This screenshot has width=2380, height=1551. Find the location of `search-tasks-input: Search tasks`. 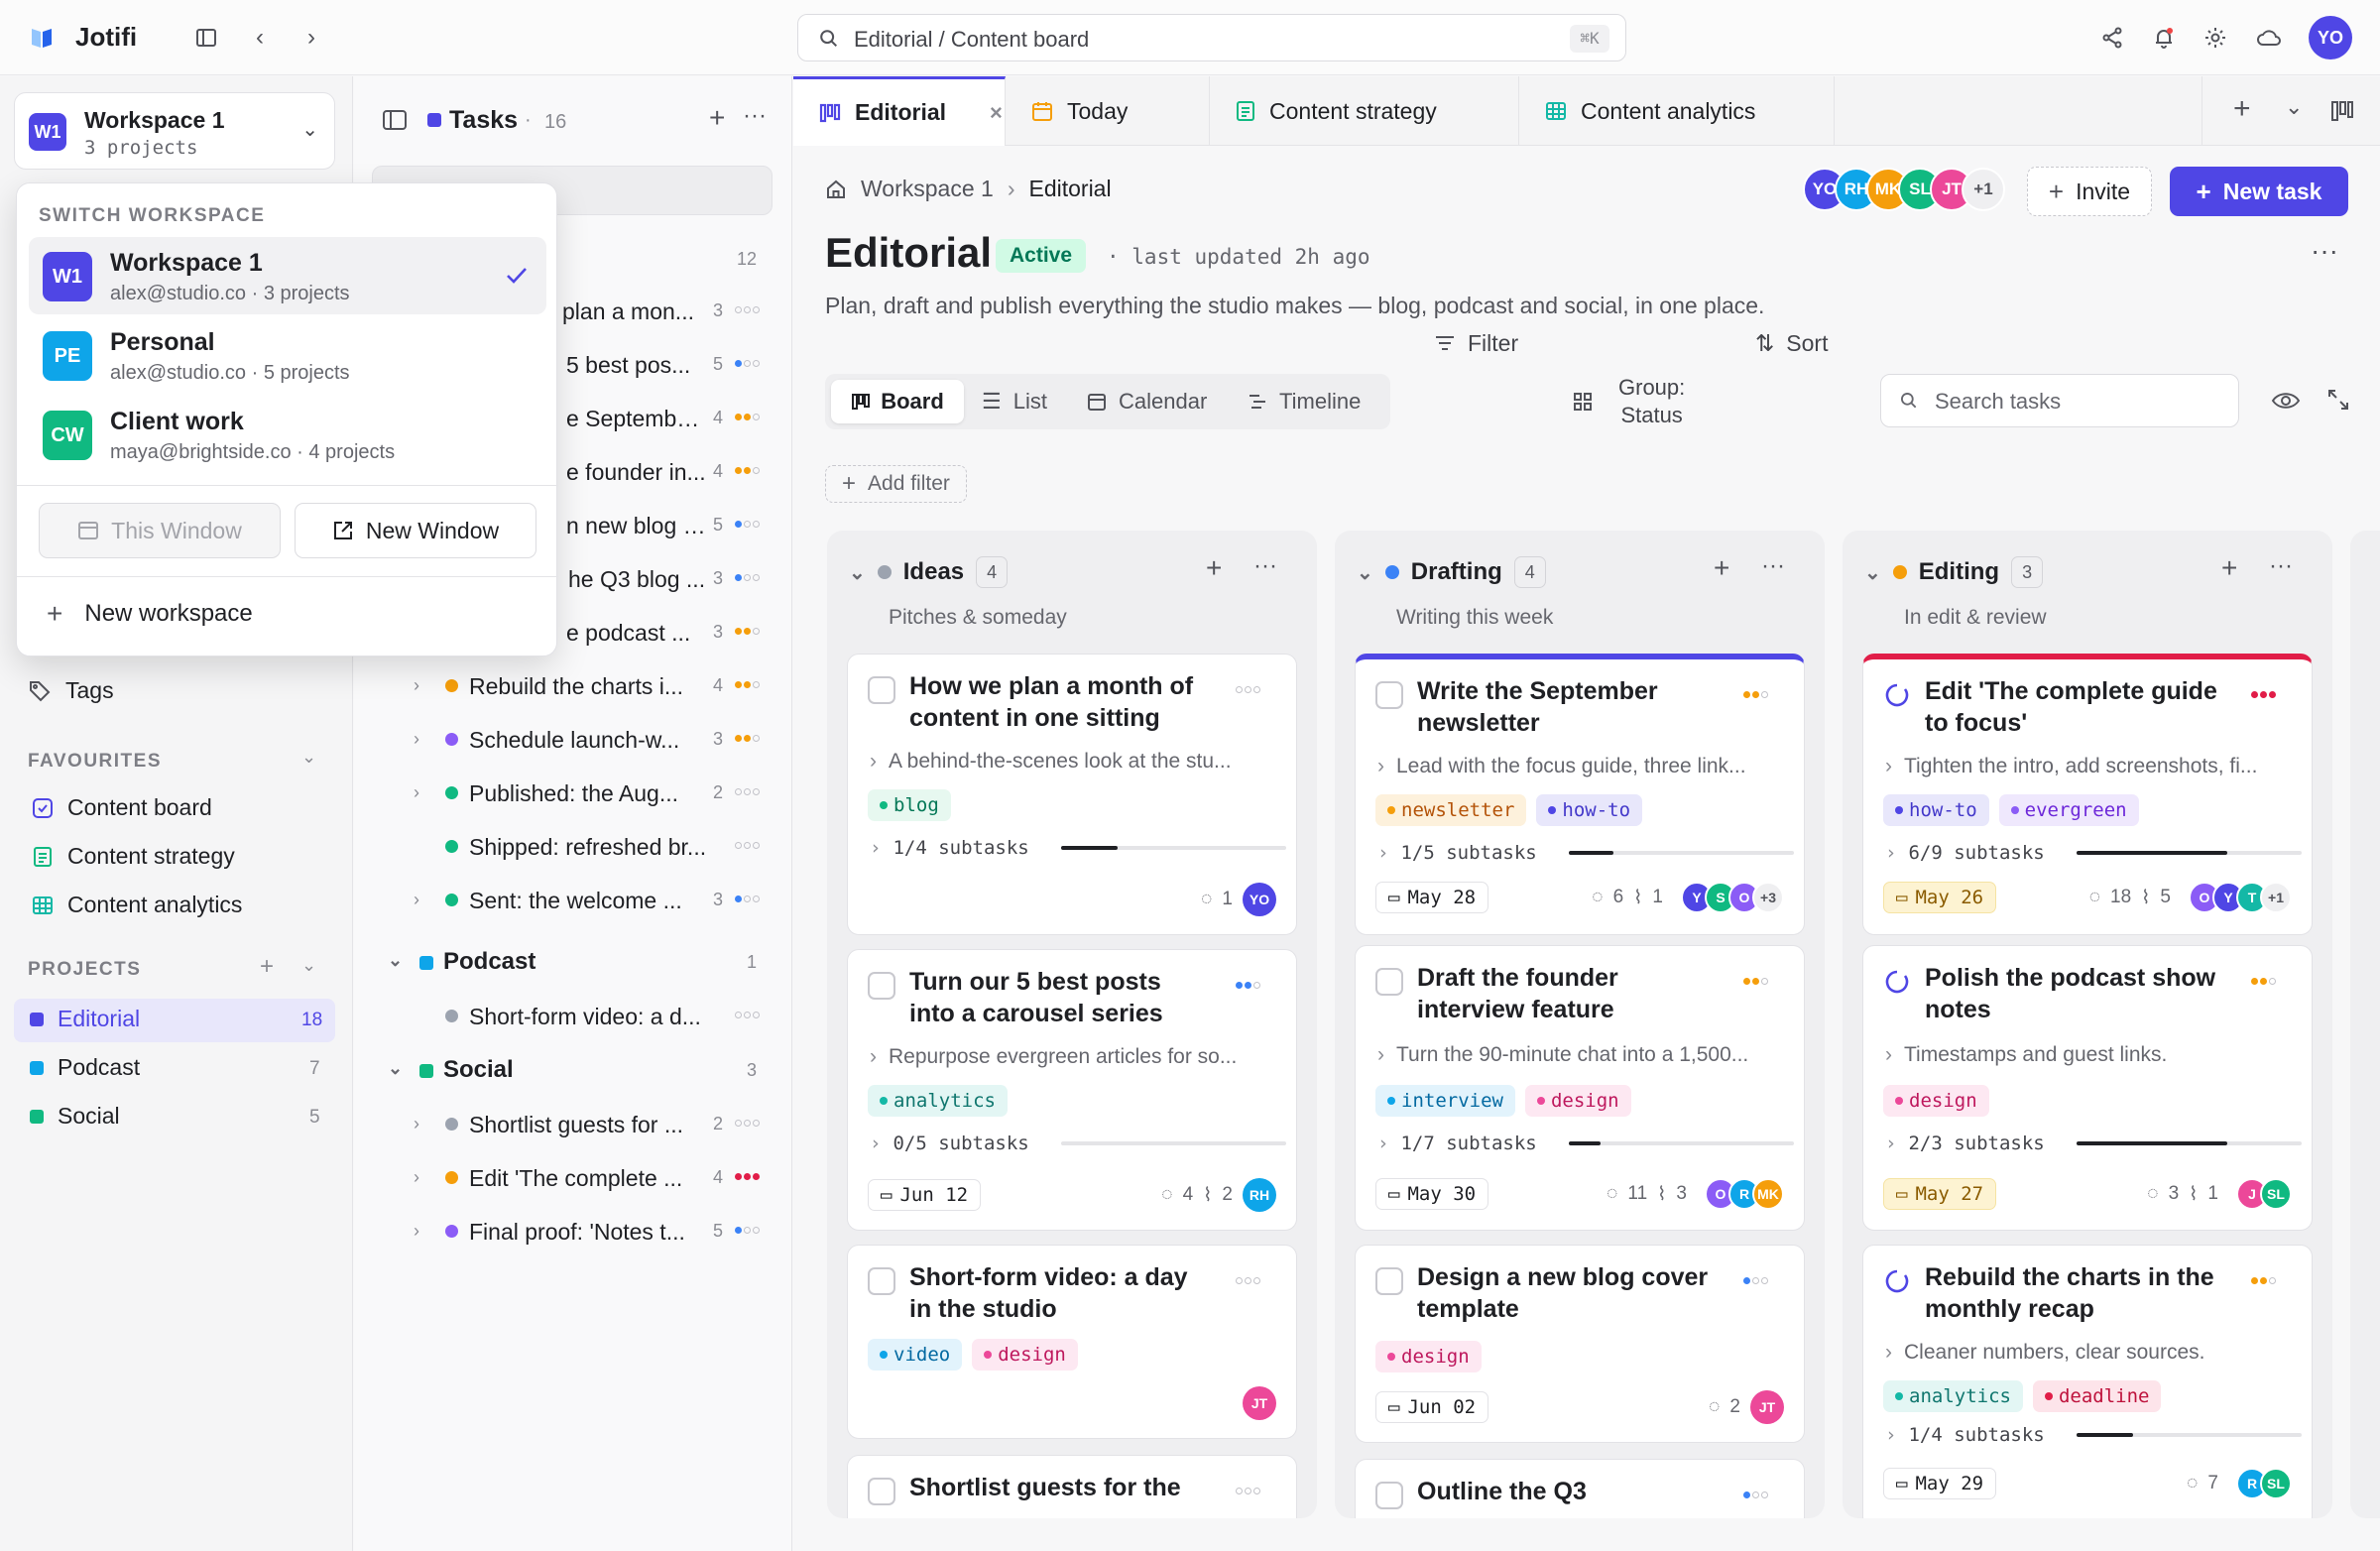

search-tasks-input: Search tasks is located at coordinates (2059, 400).